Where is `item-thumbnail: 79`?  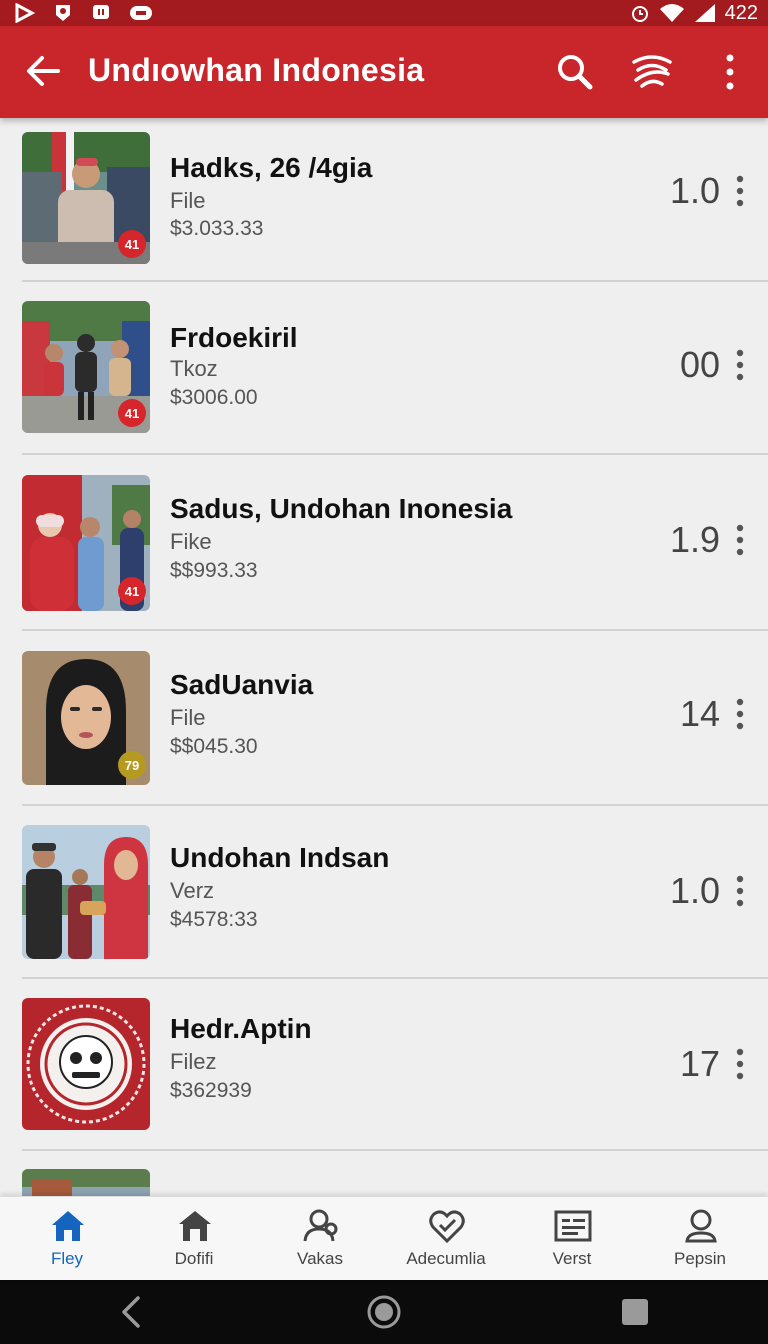
item-thumbnail: 79 is located at coordinates (86, 718).